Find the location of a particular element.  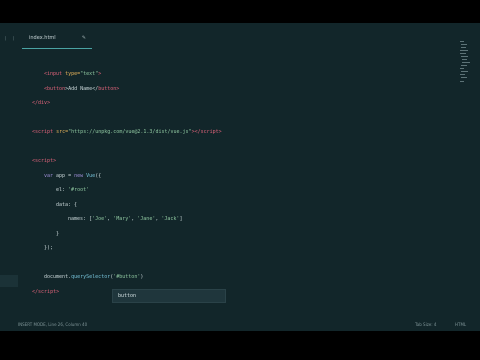

status-syntax: HTML is located at coordinates (460, 324).